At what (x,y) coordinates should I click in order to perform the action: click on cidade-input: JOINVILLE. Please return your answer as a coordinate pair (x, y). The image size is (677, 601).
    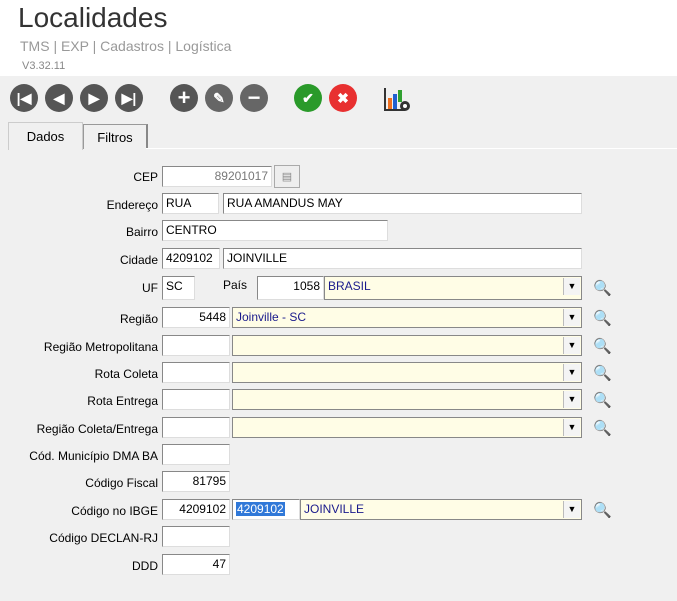
    Looking at the image, I should click on (402, 258).